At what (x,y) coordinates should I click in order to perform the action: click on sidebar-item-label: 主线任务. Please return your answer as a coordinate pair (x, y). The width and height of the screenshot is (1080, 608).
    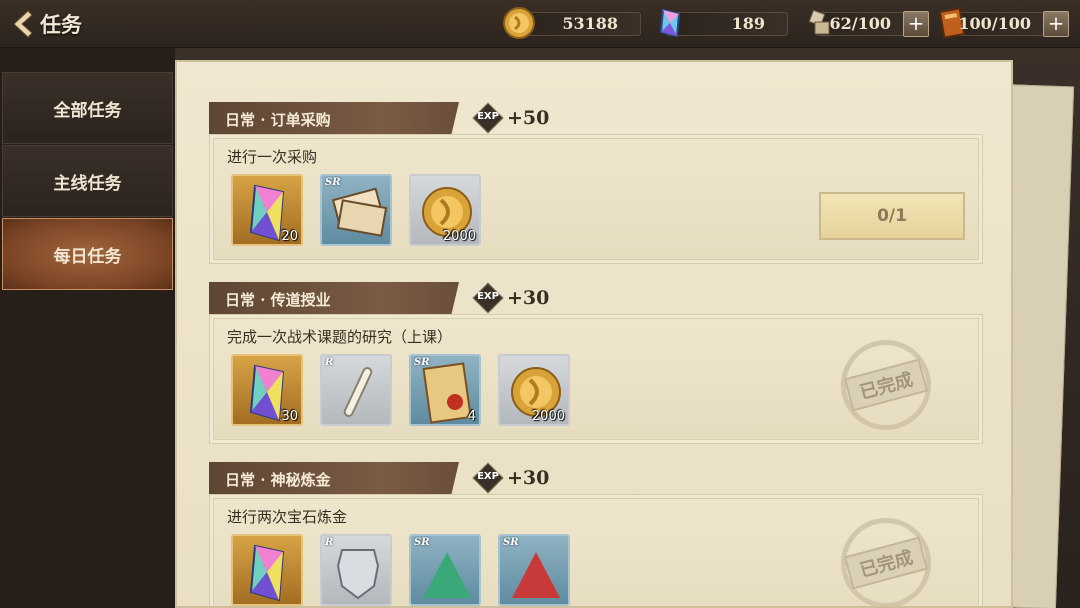
    Looking at the image, I should click on (87, 183).